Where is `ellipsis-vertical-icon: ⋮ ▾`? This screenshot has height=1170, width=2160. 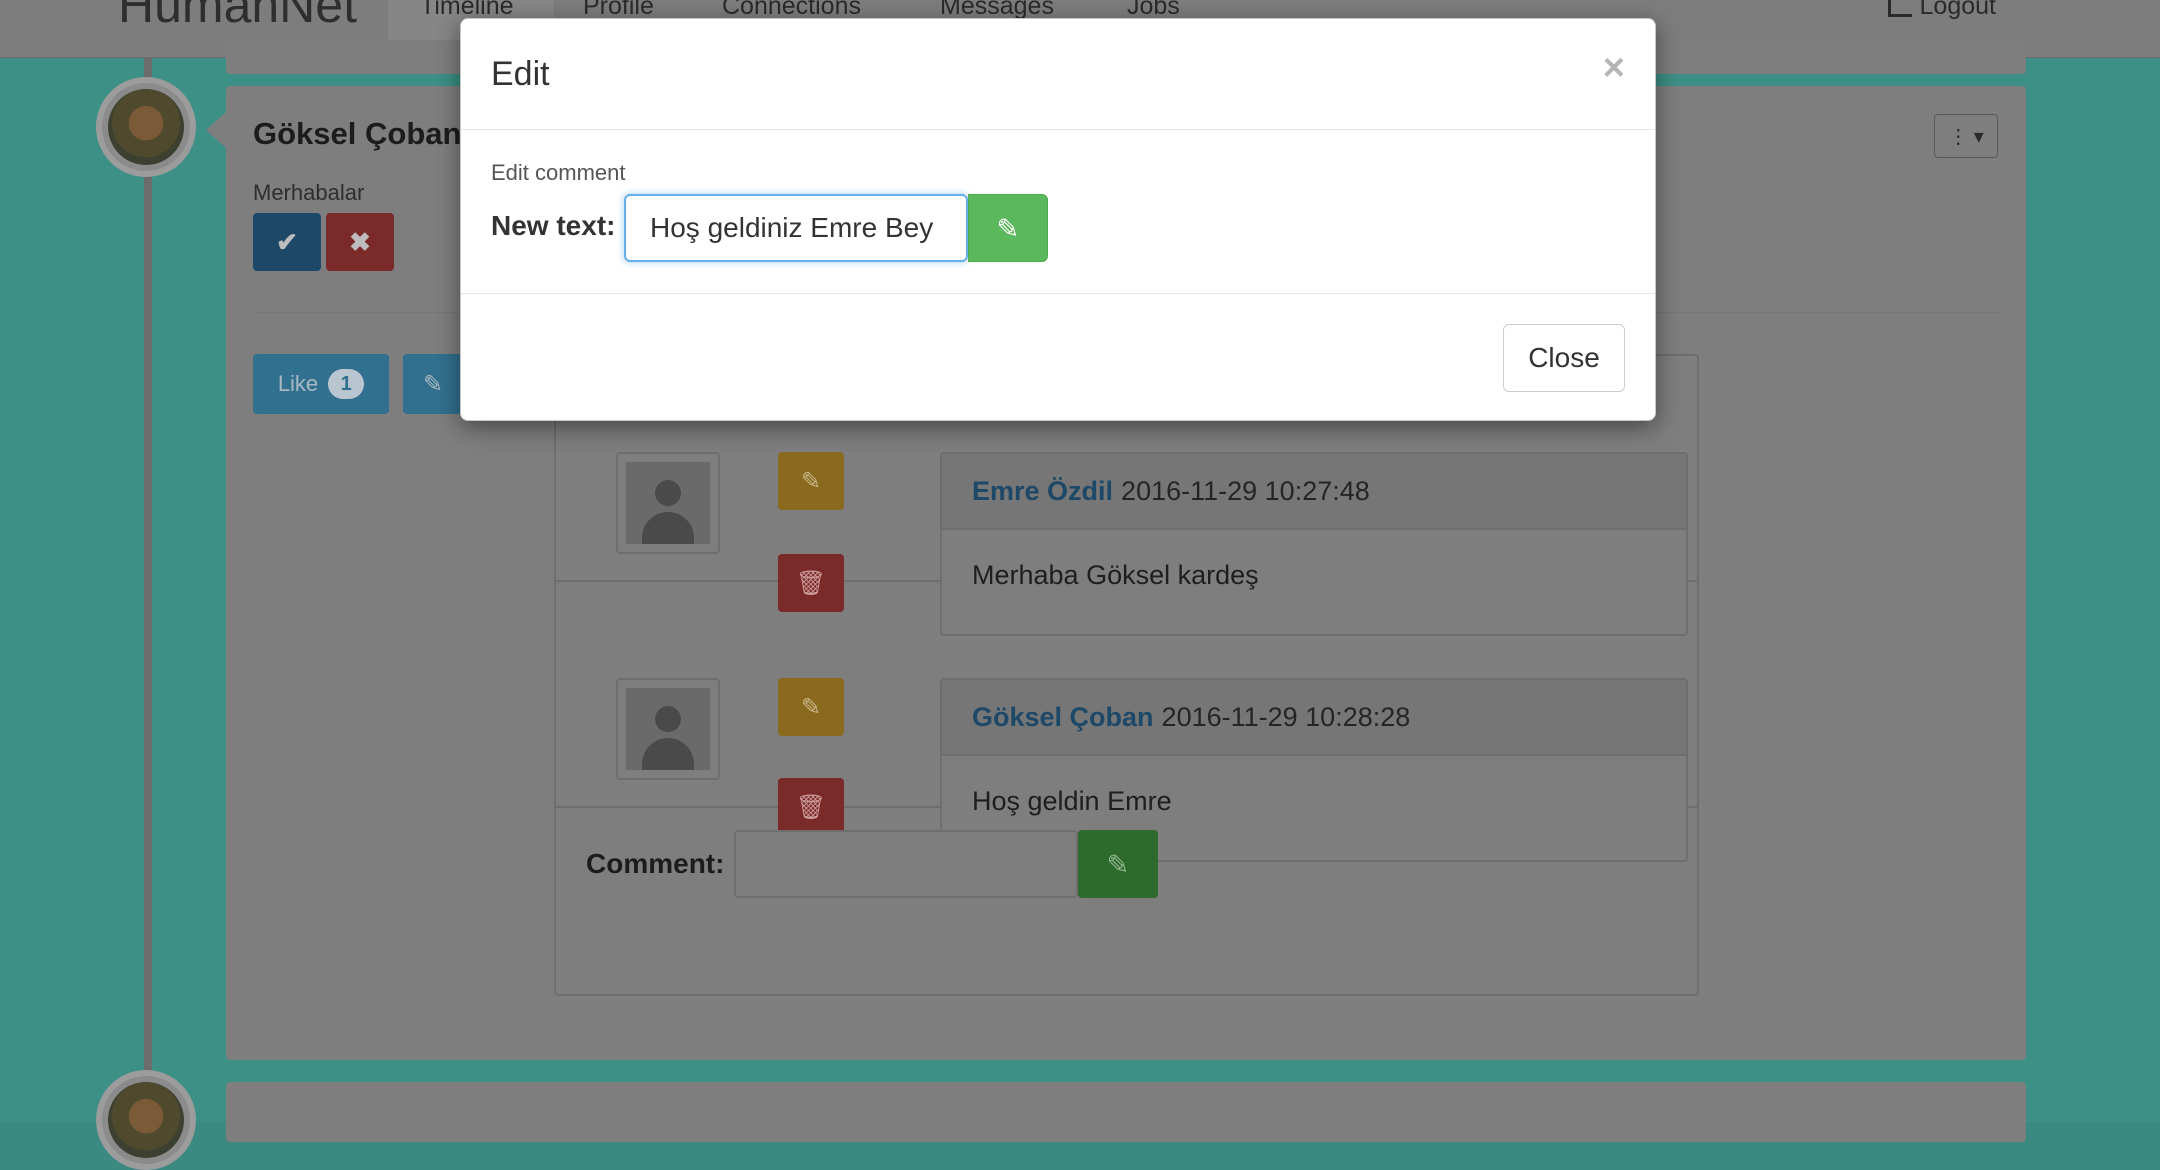 ellipsis-vertical-icon: ⋮ ▾ is located at coordinates (1966, 136).